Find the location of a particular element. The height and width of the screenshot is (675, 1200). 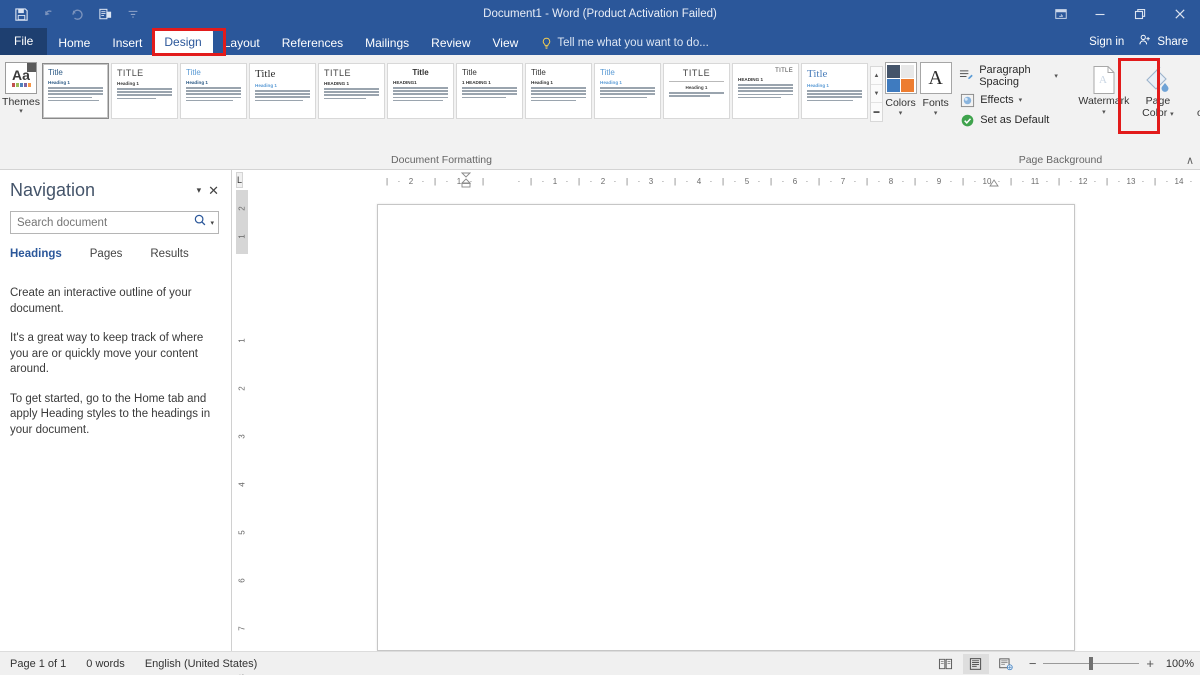

right-indent-marker-icon is located at coordinates (994, 184).